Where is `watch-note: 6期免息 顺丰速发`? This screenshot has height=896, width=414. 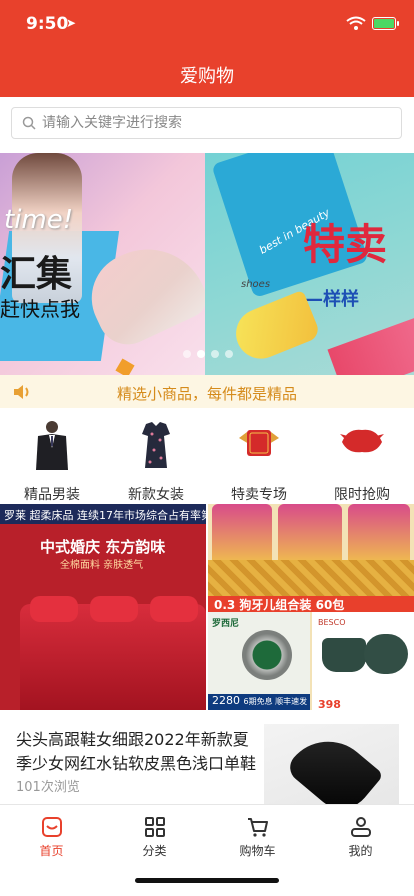
watch-note: 6期免息 顺丰速发 is located at coordinates (275, 701).